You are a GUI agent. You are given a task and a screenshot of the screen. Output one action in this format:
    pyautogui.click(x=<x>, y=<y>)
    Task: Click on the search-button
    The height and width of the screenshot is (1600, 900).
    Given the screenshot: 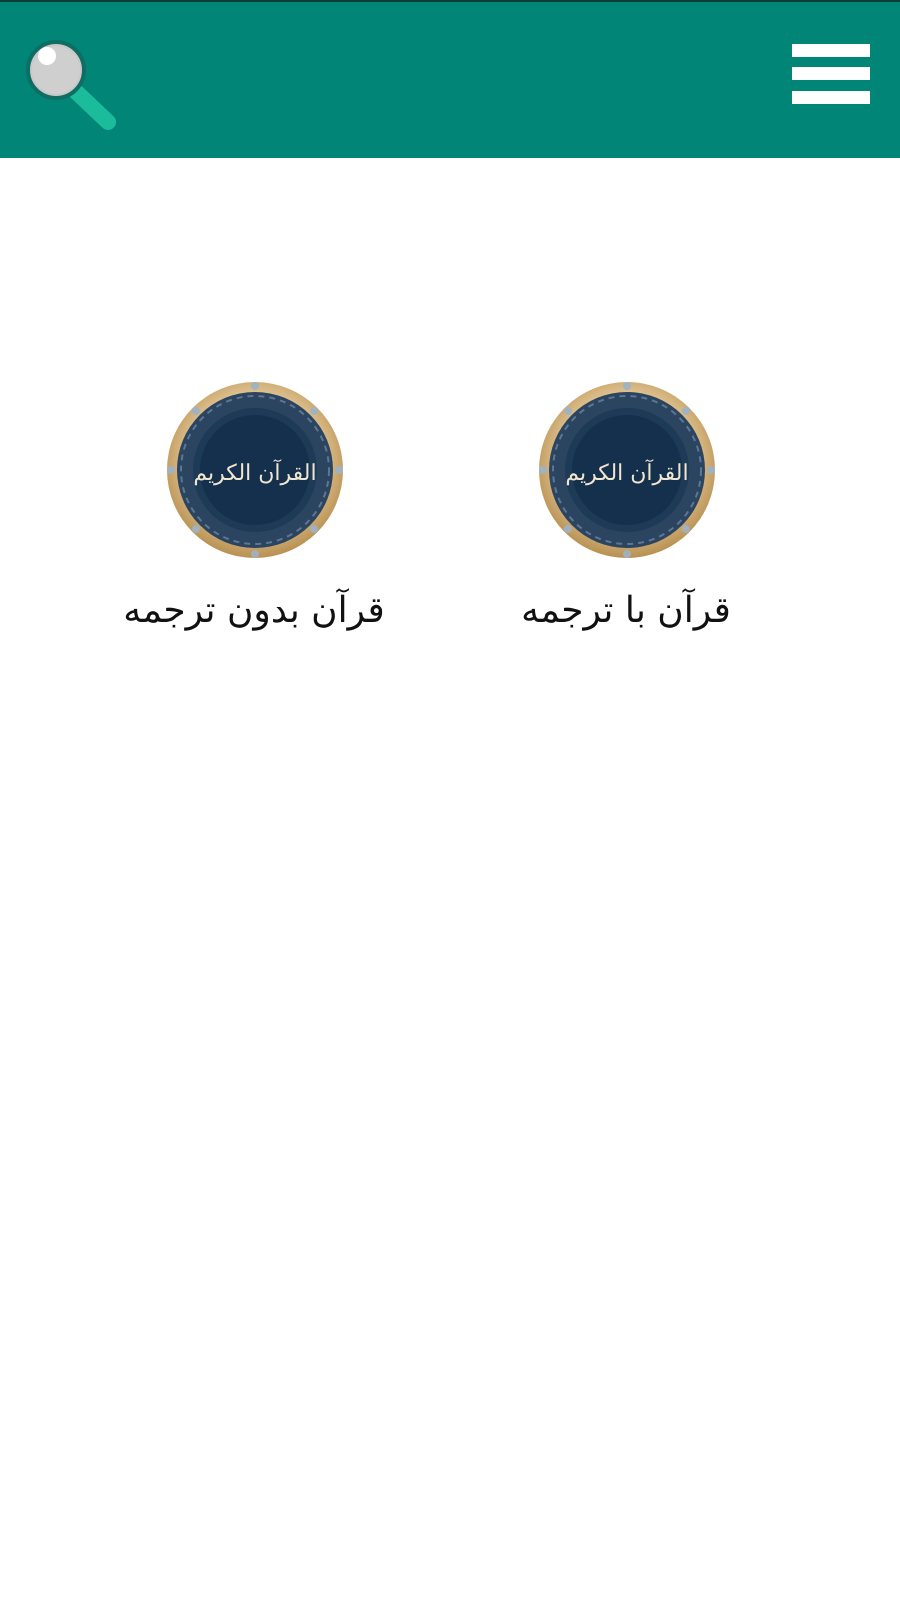 What is the action you would take?
    pyautogui.click(x=72, y=86)
    